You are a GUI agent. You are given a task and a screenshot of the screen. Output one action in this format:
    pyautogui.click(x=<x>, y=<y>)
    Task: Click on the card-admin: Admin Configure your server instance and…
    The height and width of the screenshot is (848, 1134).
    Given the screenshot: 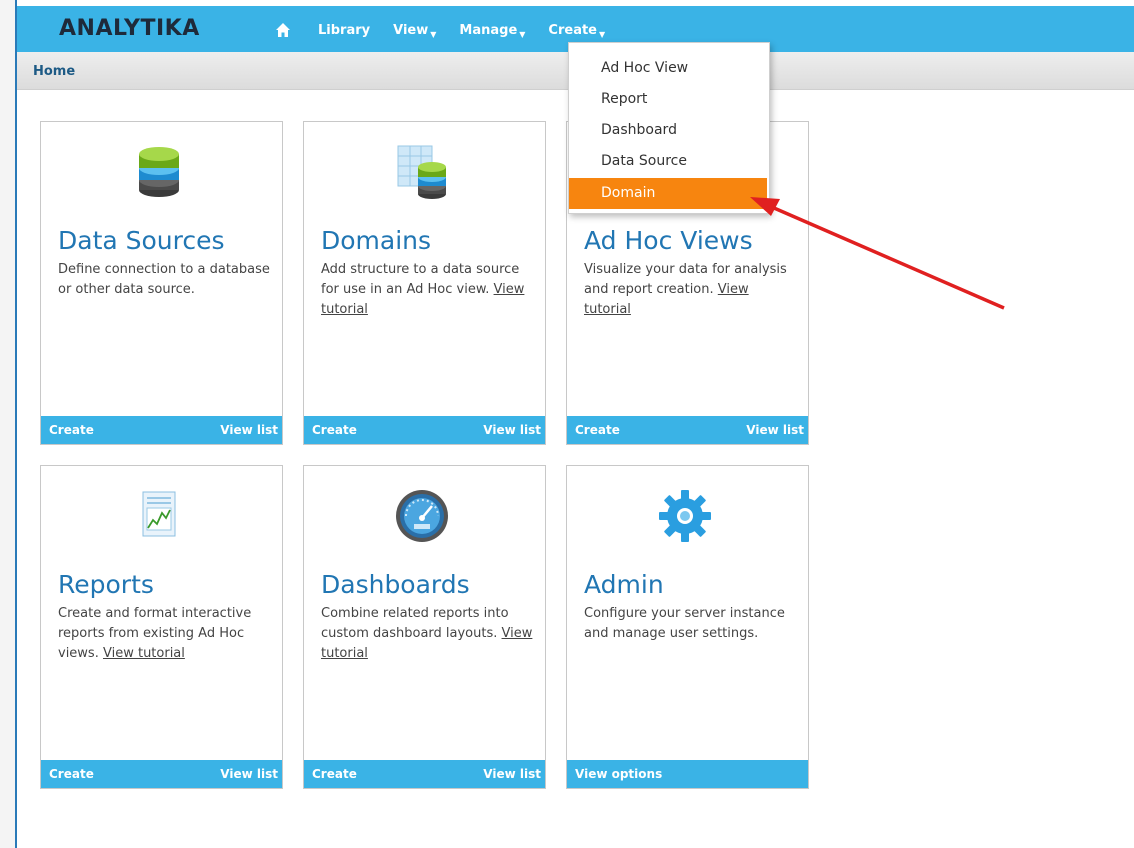 What is the action you would take?
    pyautogui.click(x=687, y=627)
    